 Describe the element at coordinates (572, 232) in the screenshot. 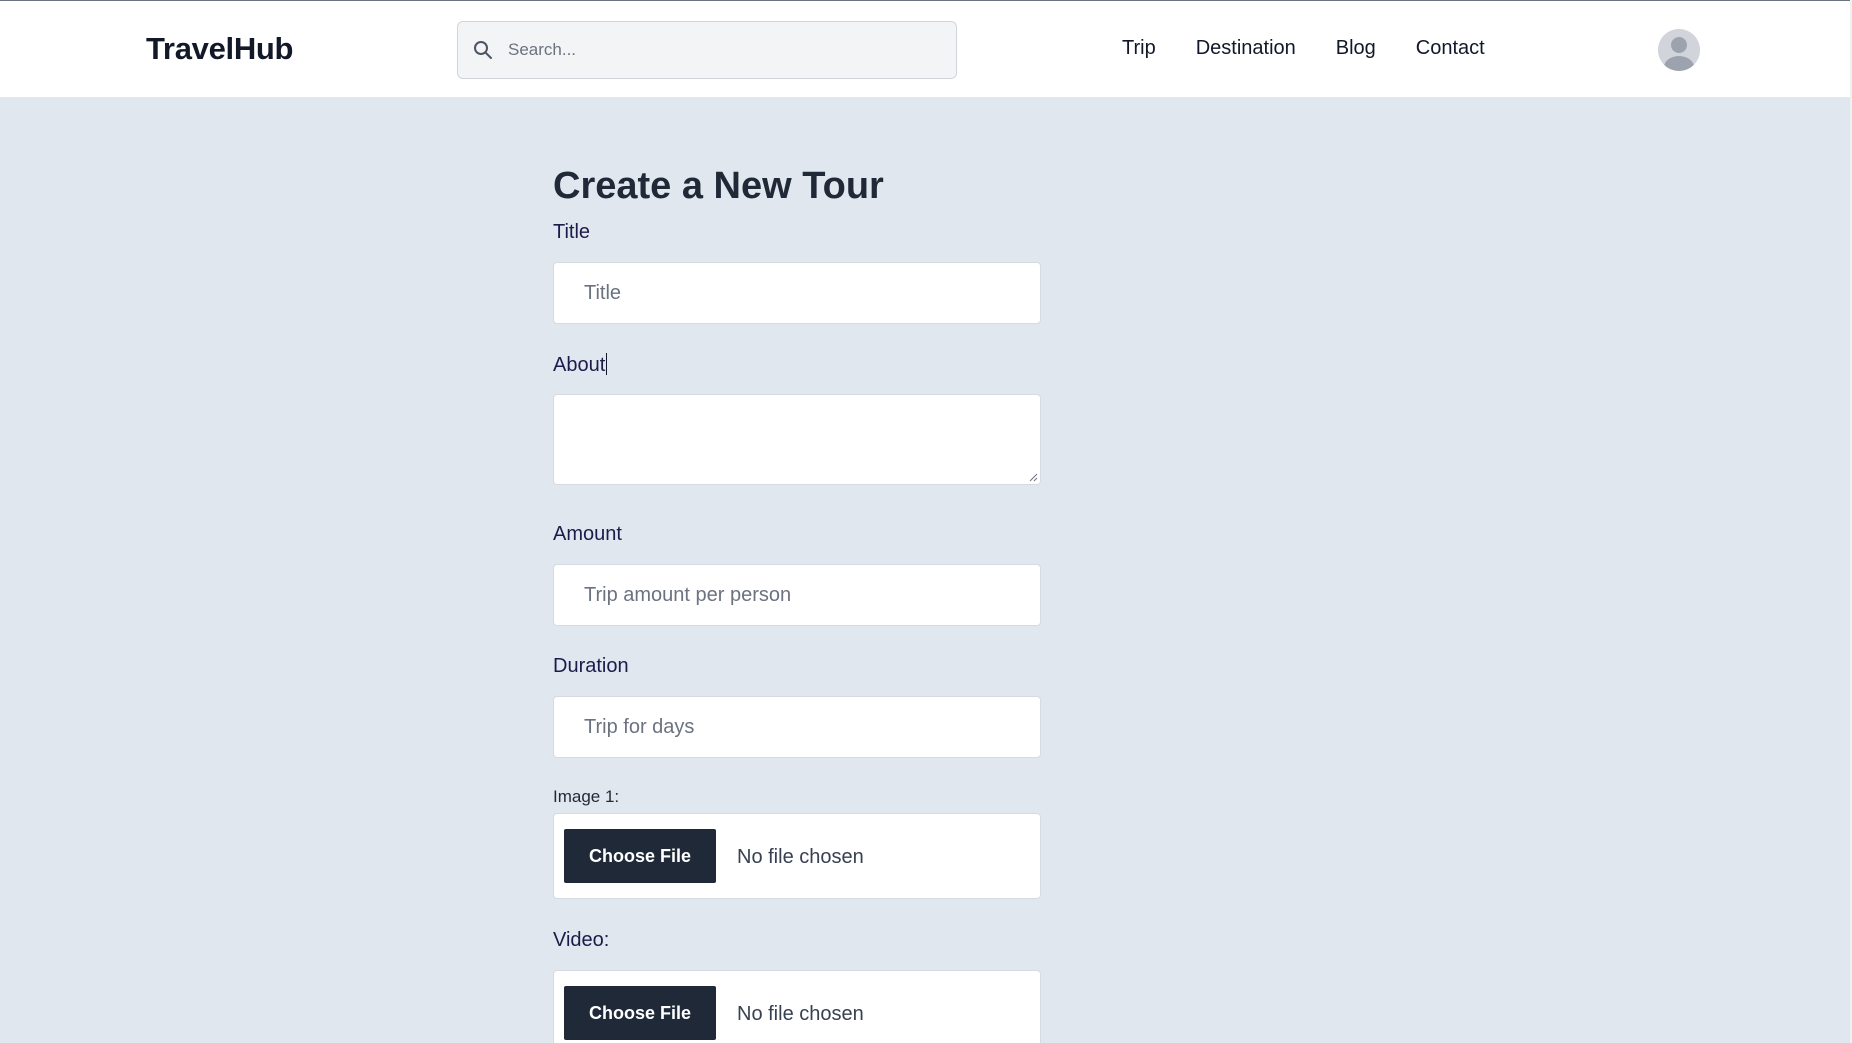

I see `title-label: Title` at that location.